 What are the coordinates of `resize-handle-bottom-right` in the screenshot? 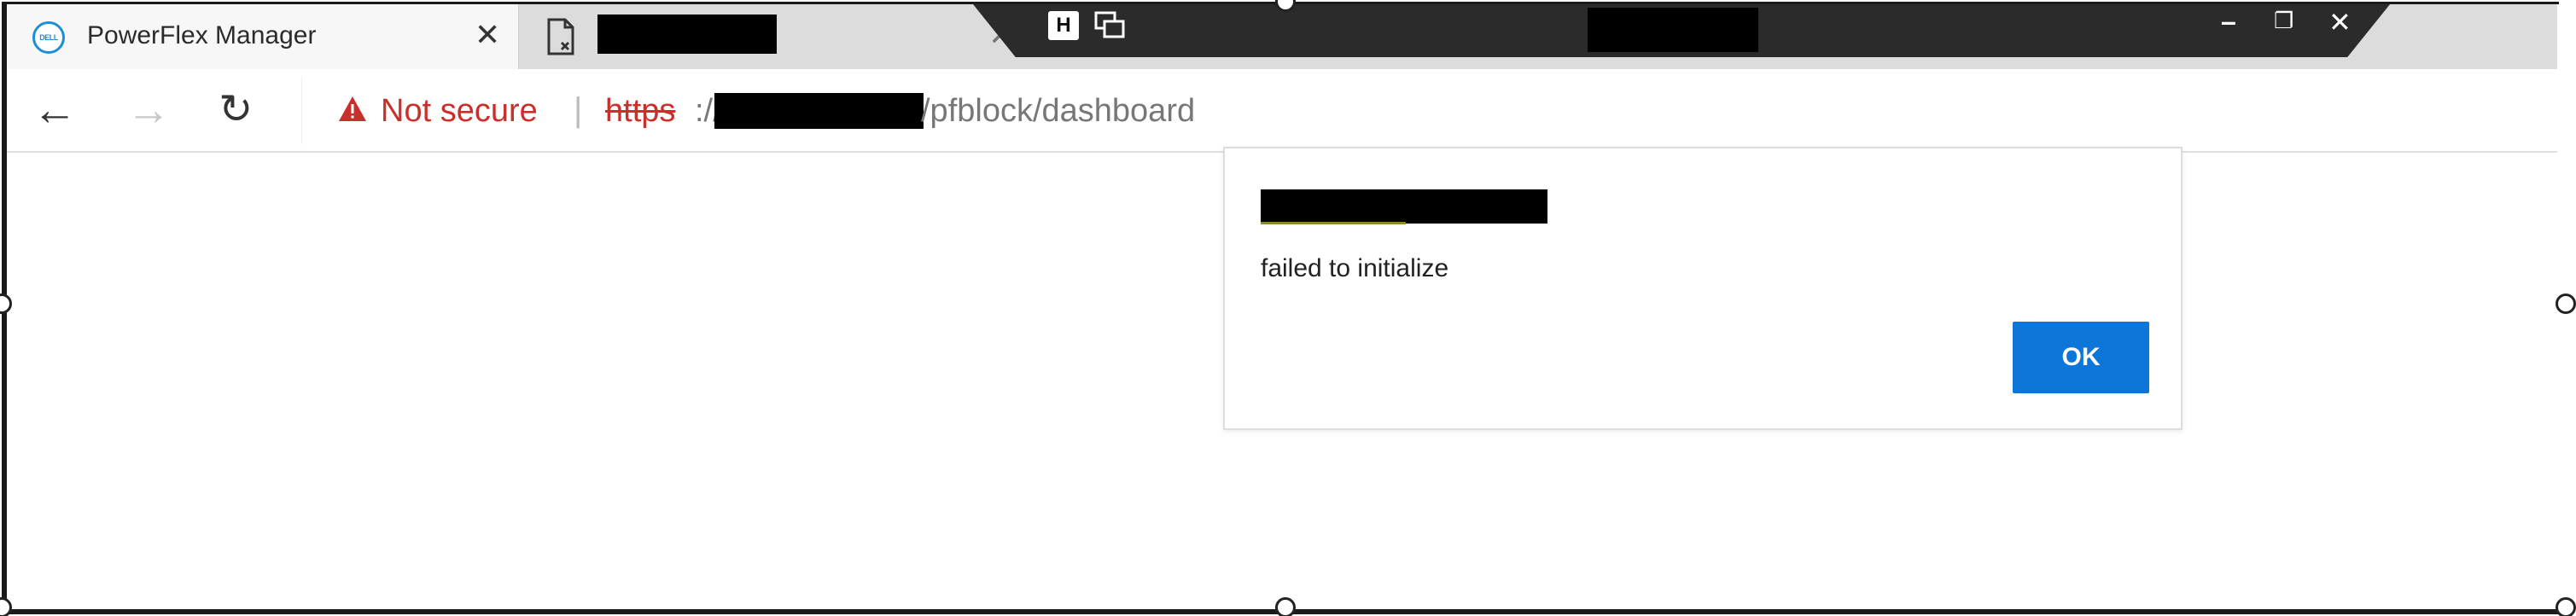 It's located at (2566, 606).